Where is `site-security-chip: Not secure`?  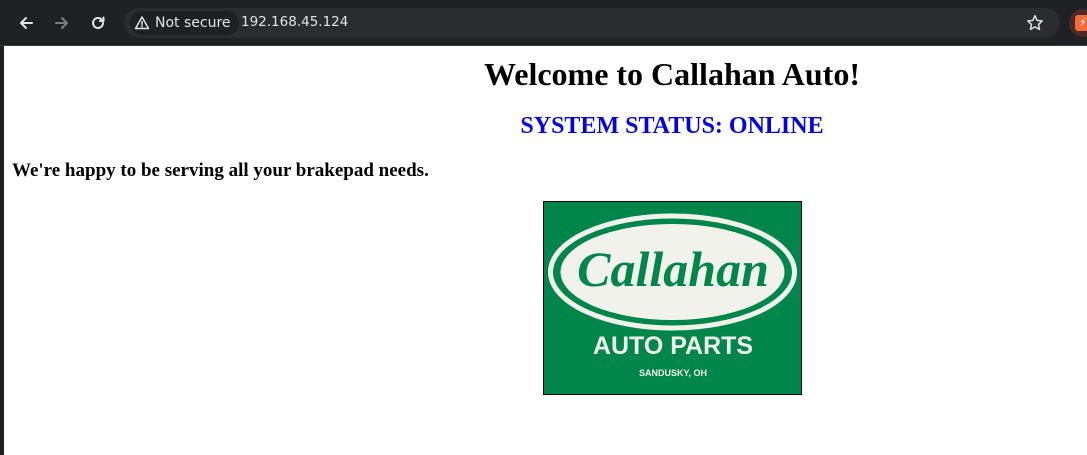
site-security-chip: Not secure is located at coordinates (184, 23).